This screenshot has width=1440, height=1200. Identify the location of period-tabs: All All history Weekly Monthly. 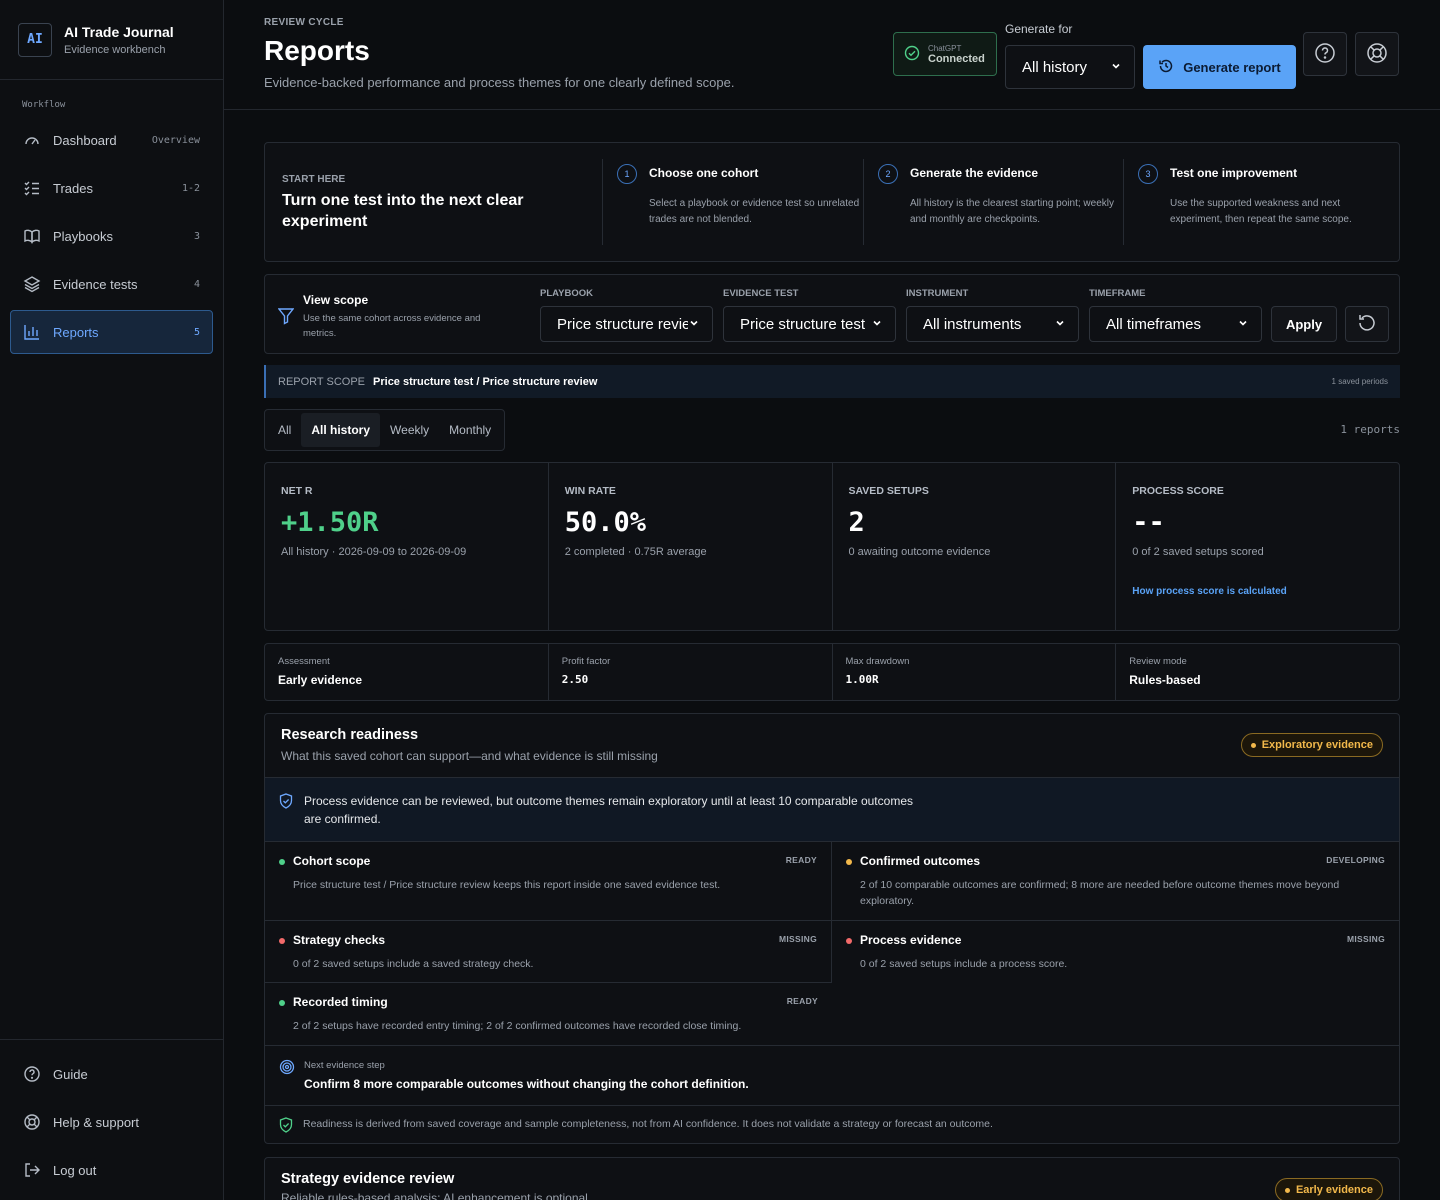
(385, 430).